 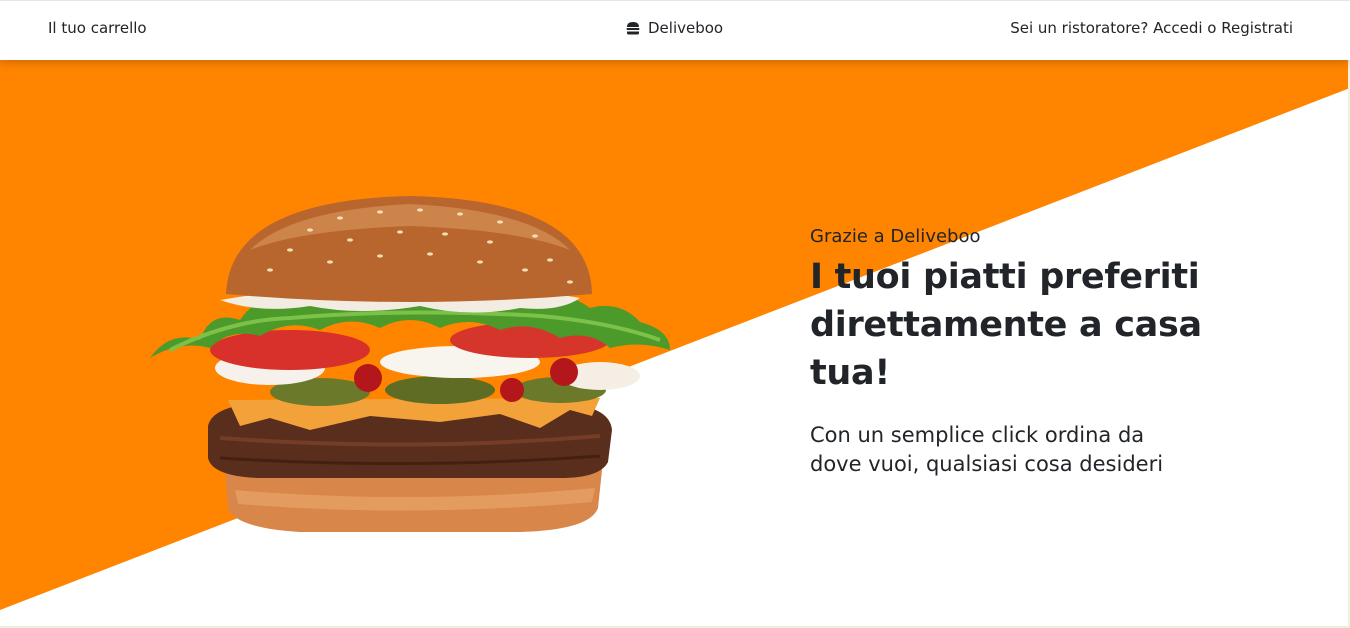 What do you see at coordinates (633, 28) in the screenshot?
I see `burger-icon` at bounding box center [633, 28].